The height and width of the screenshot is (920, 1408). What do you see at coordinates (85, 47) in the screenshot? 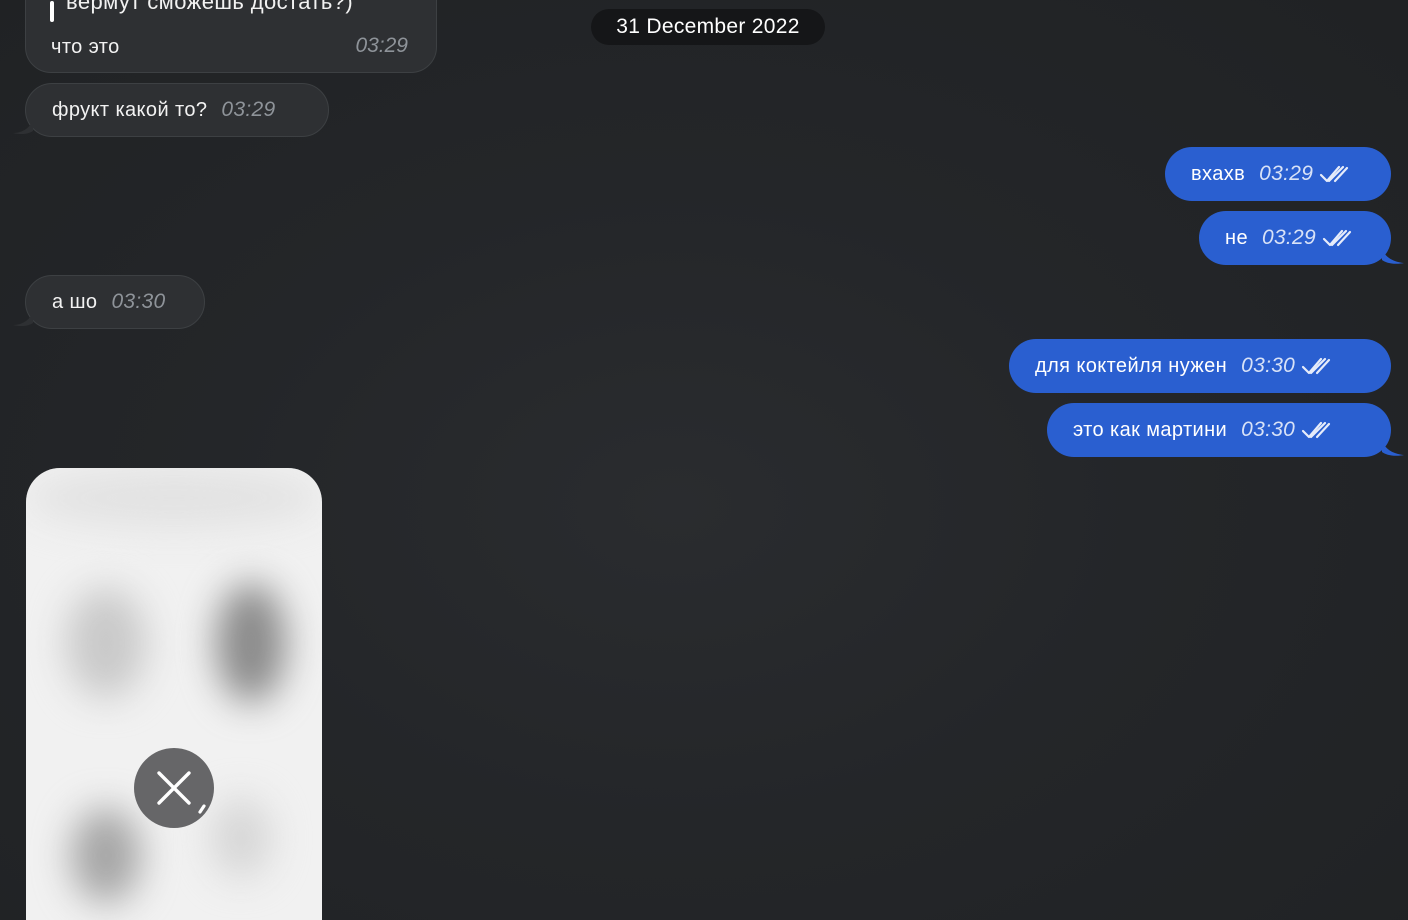
I see `message-text: что это` at bounding box center [85, 47].